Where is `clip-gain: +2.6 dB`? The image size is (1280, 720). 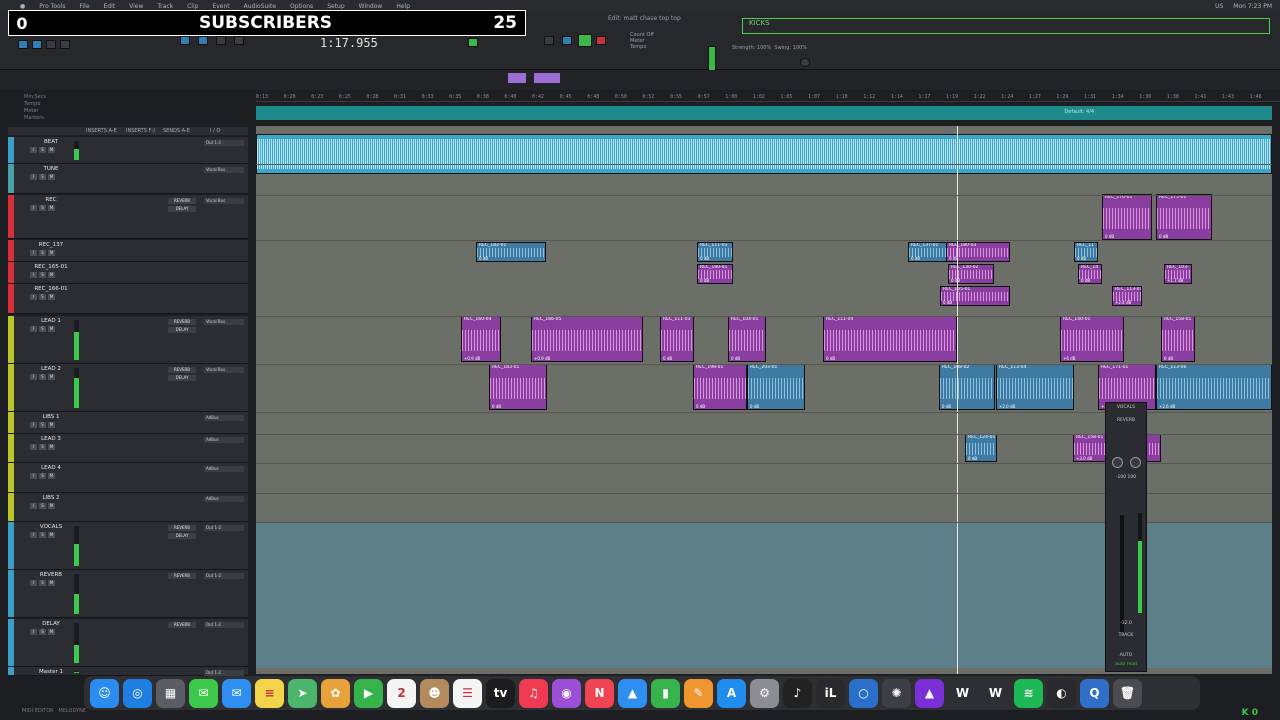 clip-gain: +2.6 dB is located at coordinates (1167, 406).